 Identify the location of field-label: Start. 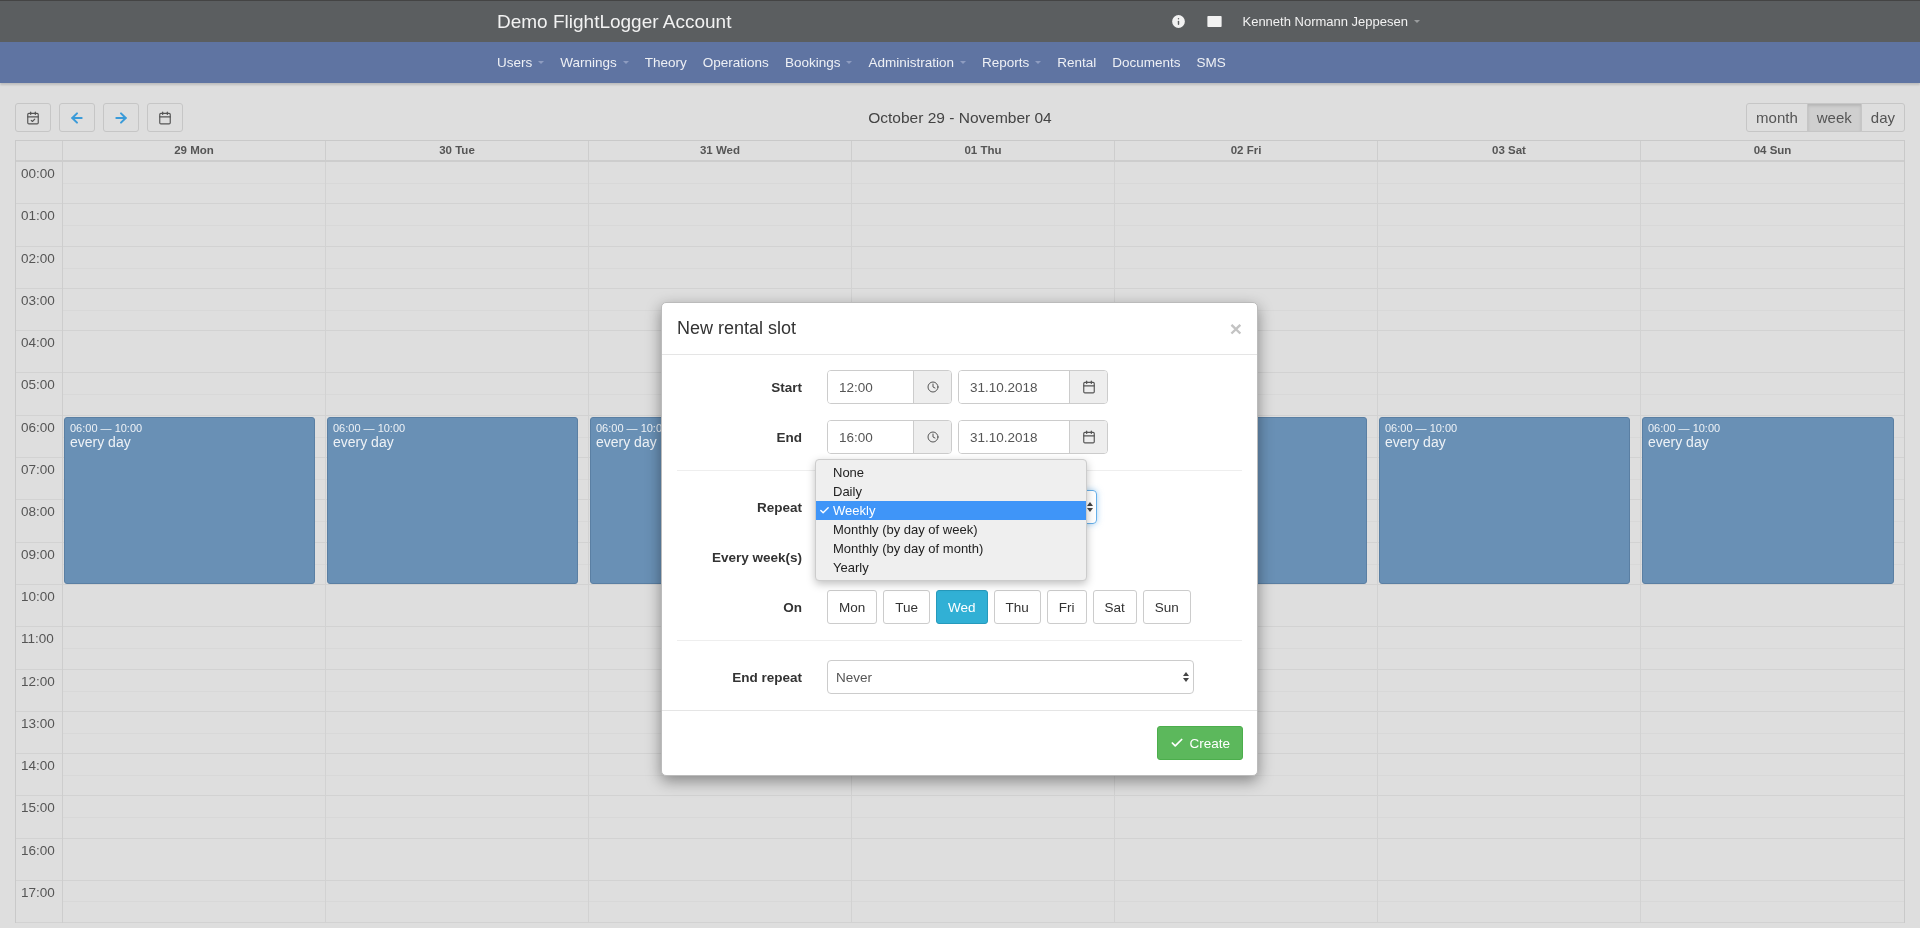
(786, 387).